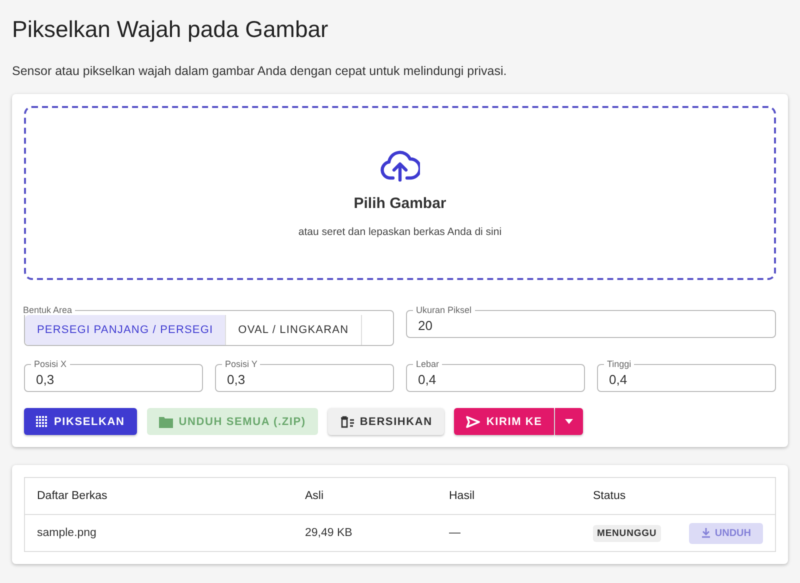  What do you see at coordinates (400, 232) in the screenshot?
I see `dropzone-hint: atau seret dan lepaskan berkas Anda di sini` at bounding box center [400, 232].